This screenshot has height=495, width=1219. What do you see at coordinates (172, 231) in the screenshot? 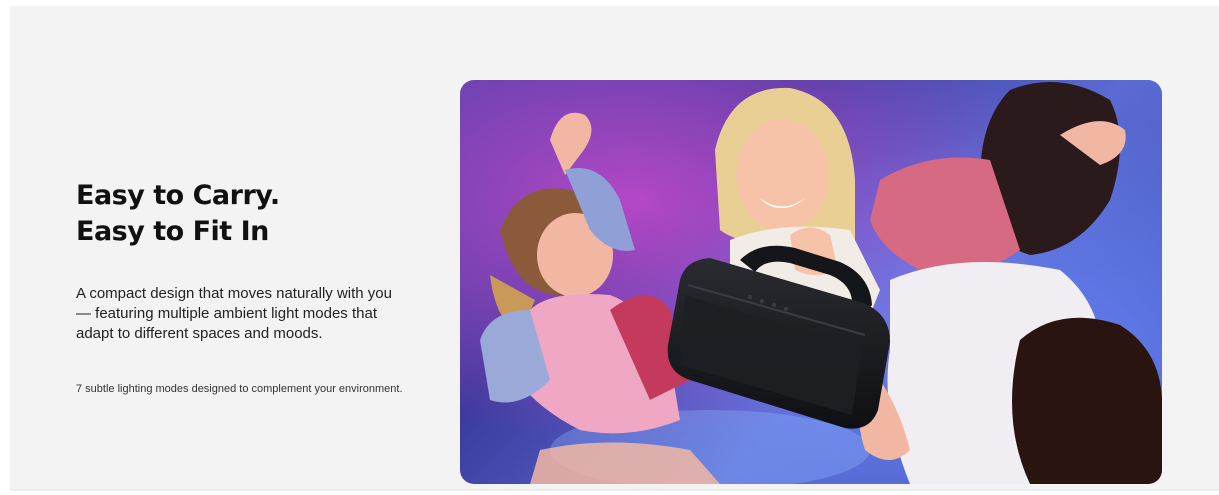
I see `feature-heading-line-2: Easy to Fit In` at bounding box center [172, 231].